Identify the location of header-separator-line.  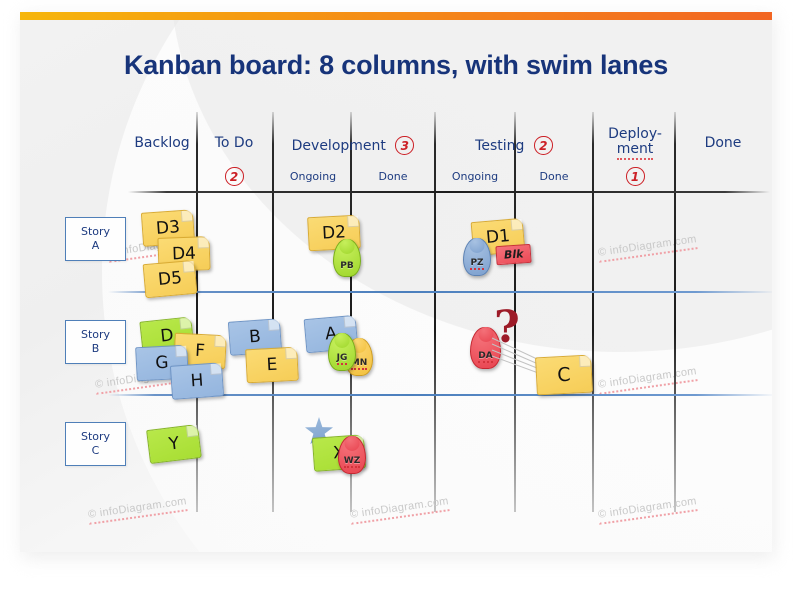
(449, 192).